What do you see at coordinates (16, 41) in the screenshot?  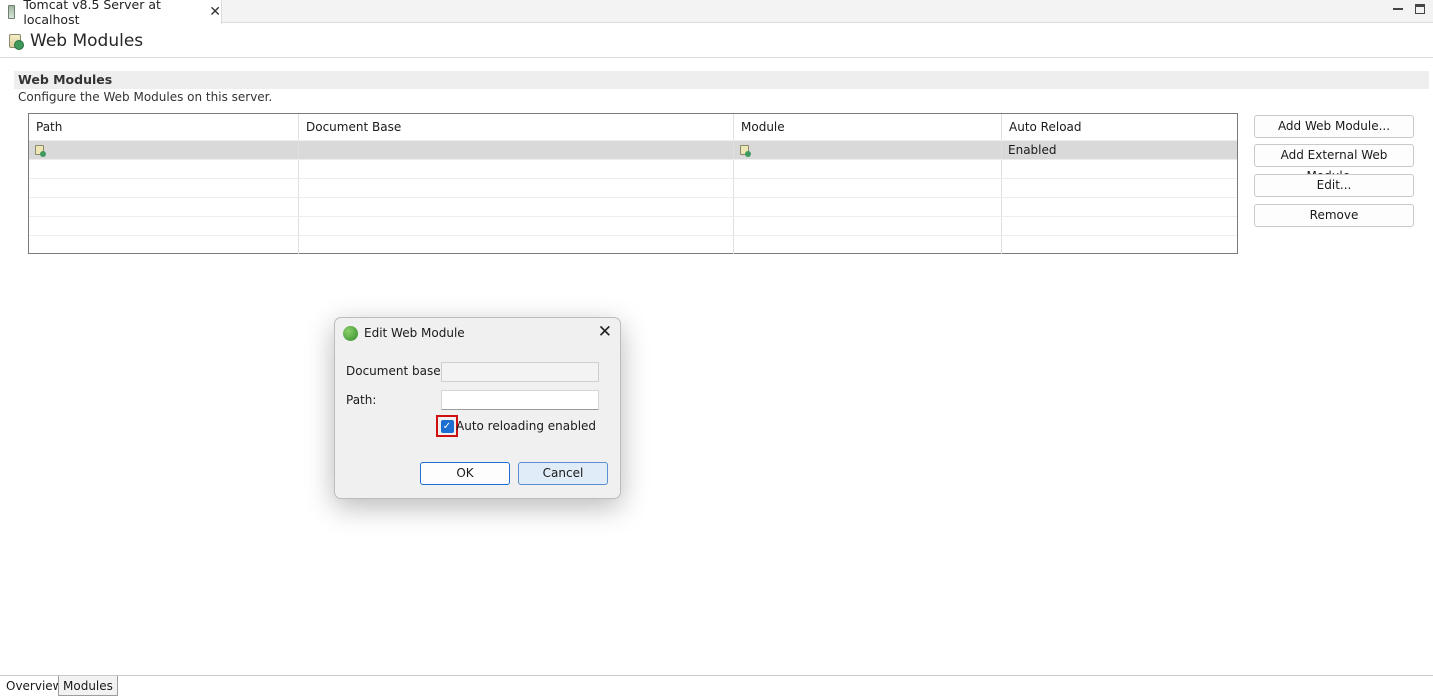 I see `server-icon` at bounding box center [16, 41].